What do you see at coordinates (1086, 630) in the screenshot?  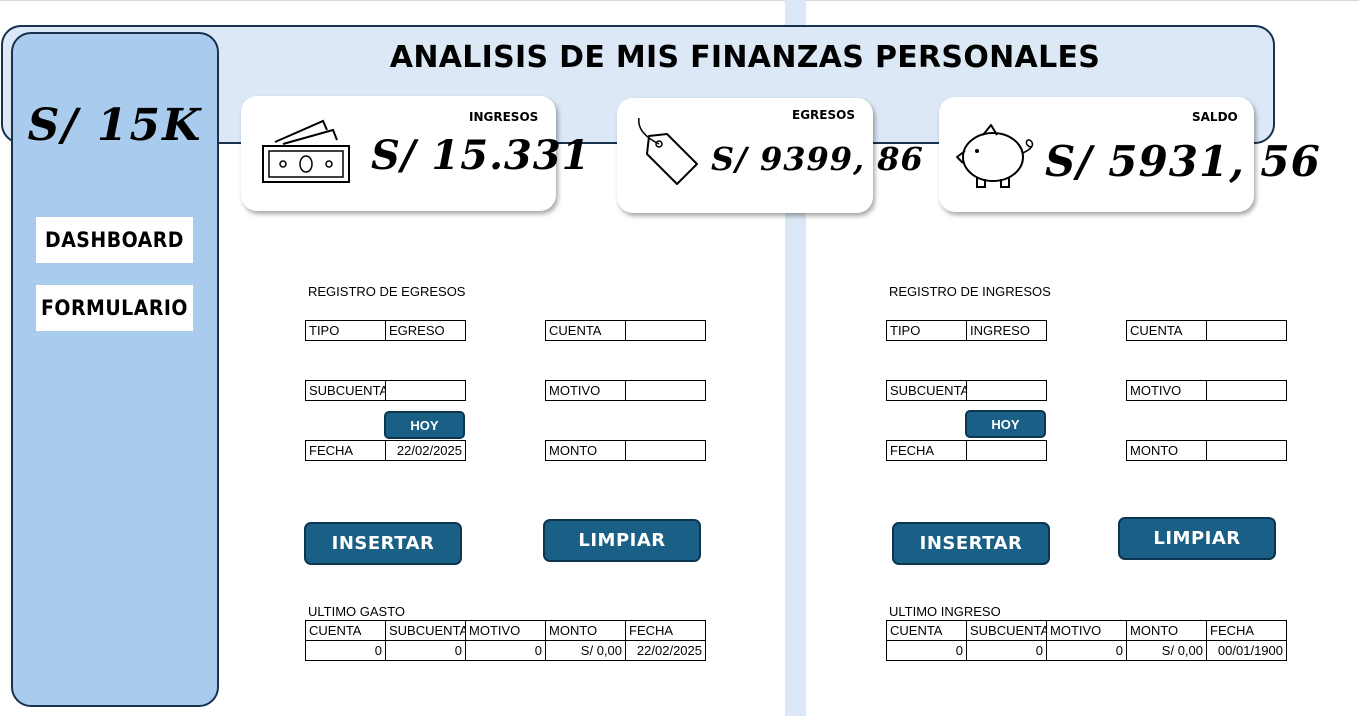 I see `ingresos-table-header: MOTIVO` at bounding box center [1086, 630].